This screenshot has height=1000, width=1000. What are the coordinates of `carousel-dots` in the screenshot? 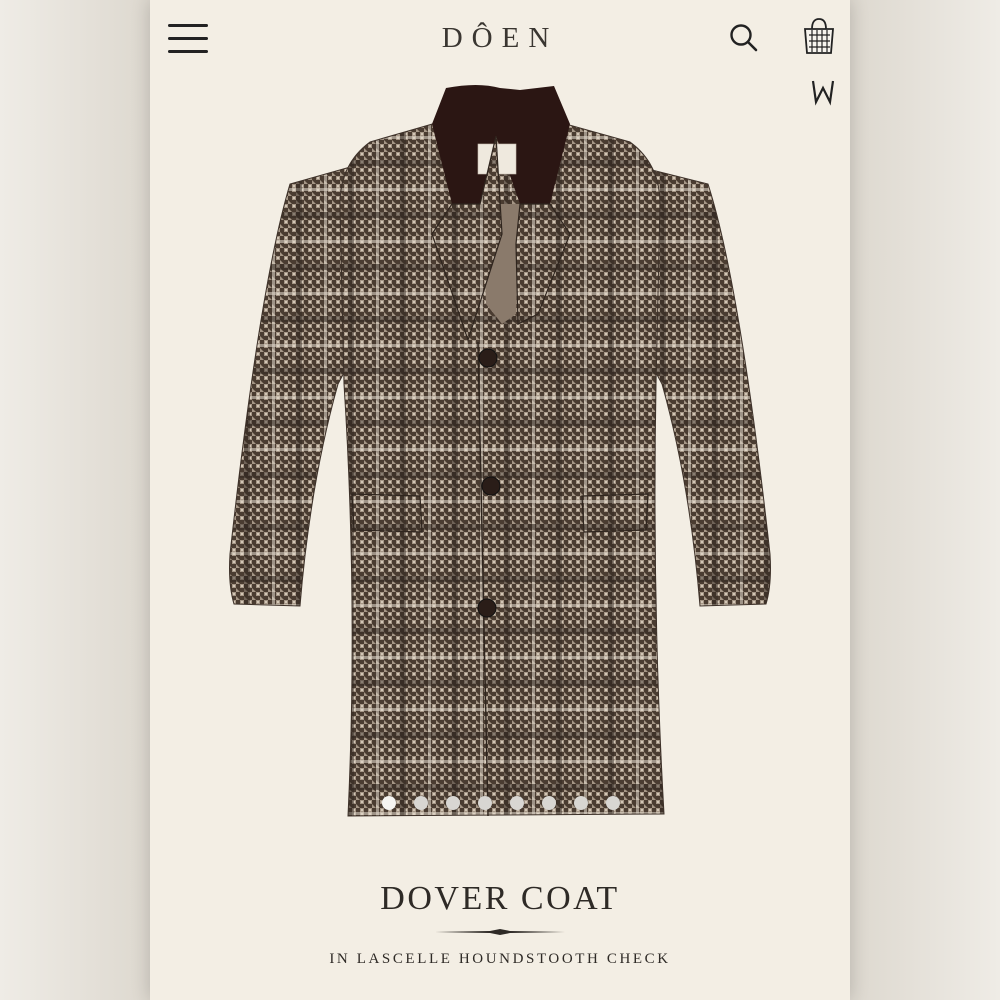 It's located at (501, 803).